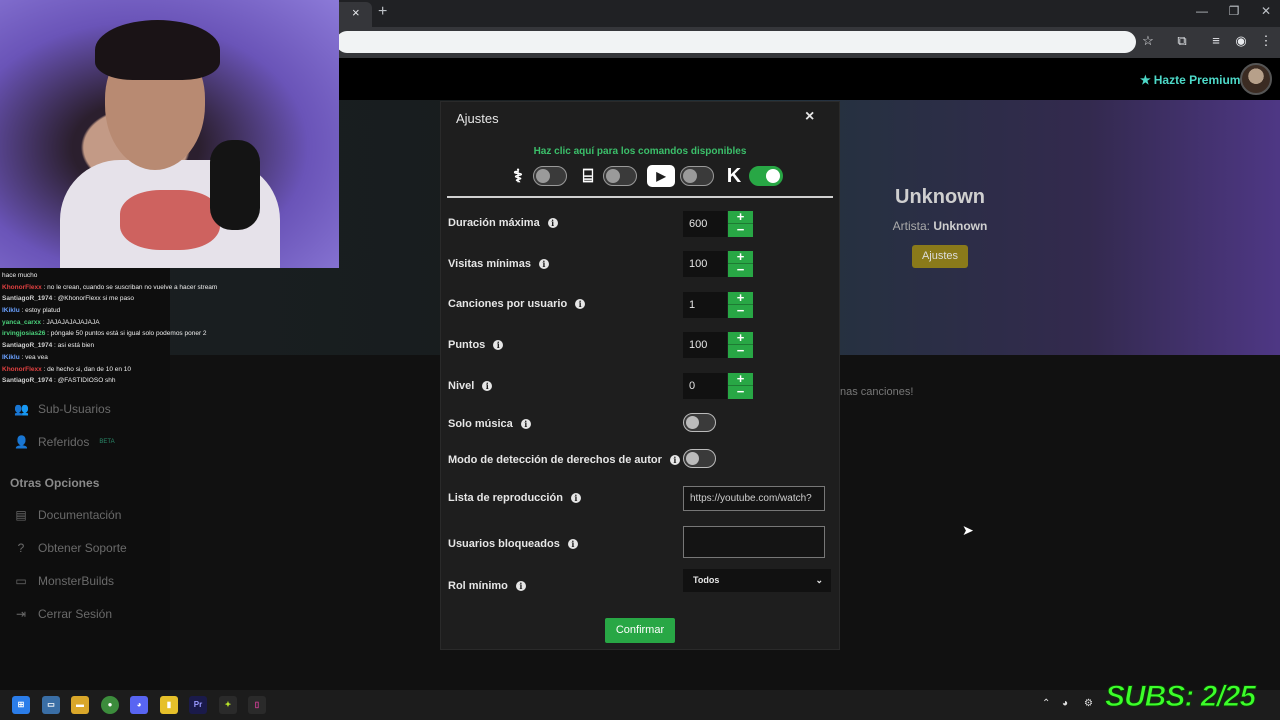 The height and width of the screenshot is (720, 1280). What do you see at coordinates (64, 581) in the screenshot?
I see `sidebar-item-monsterbuilds: ▭ MonsterBuilds` at bounding box center [64, 581].